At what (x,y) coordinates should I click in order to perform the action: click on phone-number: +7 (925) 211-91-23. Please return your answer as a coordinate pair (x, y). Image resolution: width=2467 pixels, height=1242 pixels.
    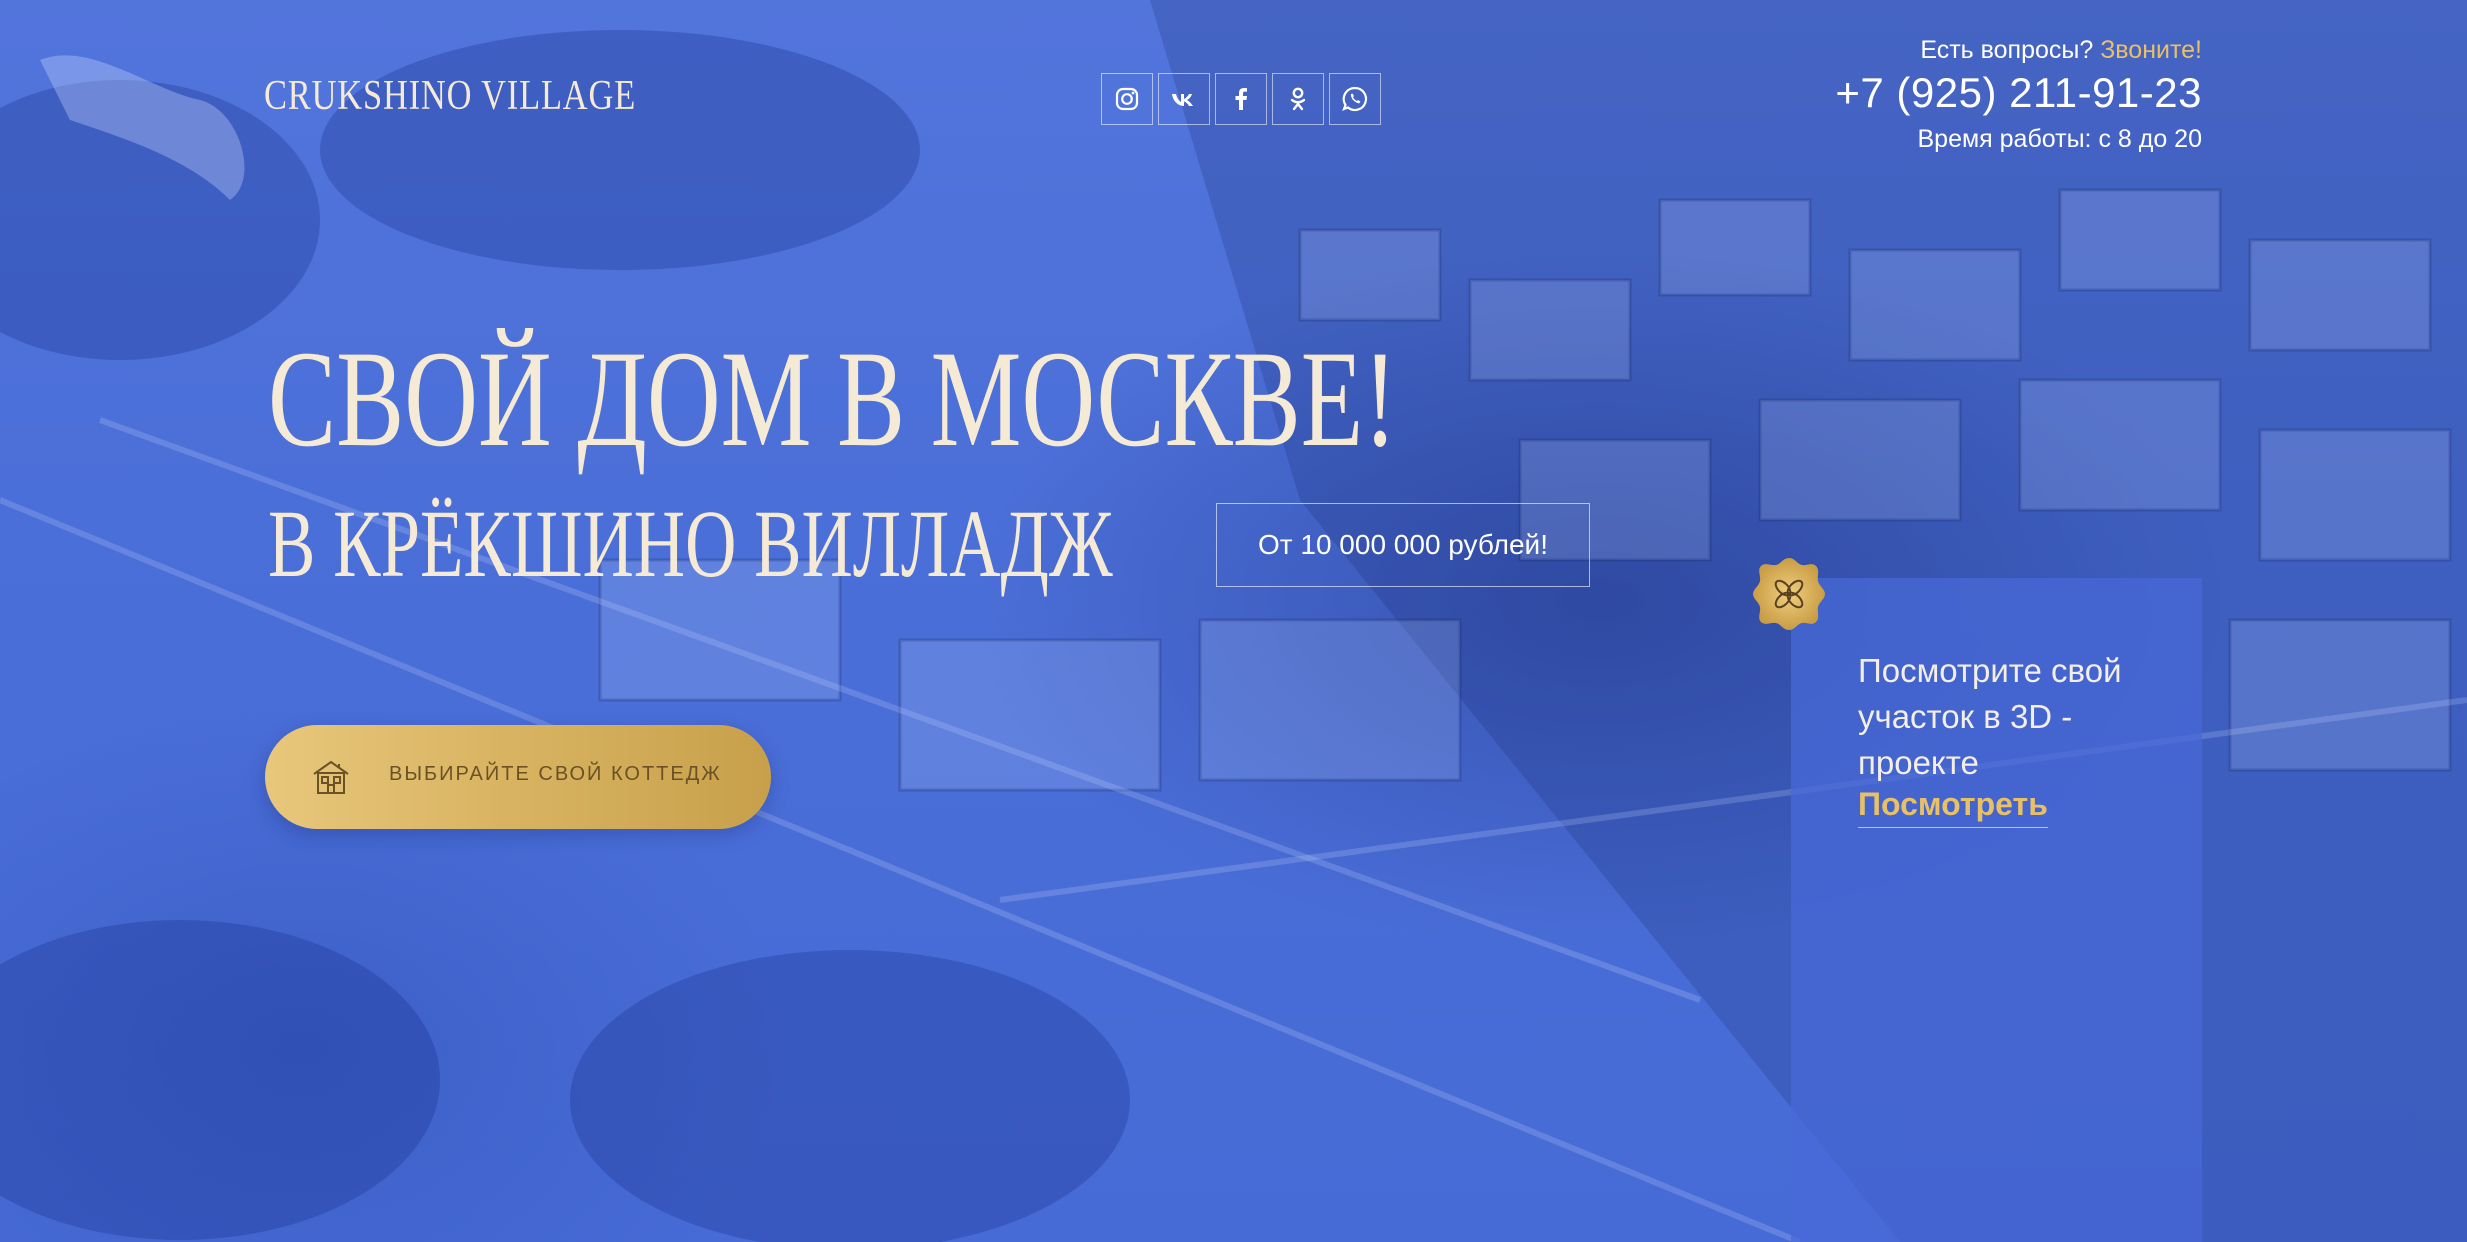
    Looking at the image, I should click on (2018, 93).